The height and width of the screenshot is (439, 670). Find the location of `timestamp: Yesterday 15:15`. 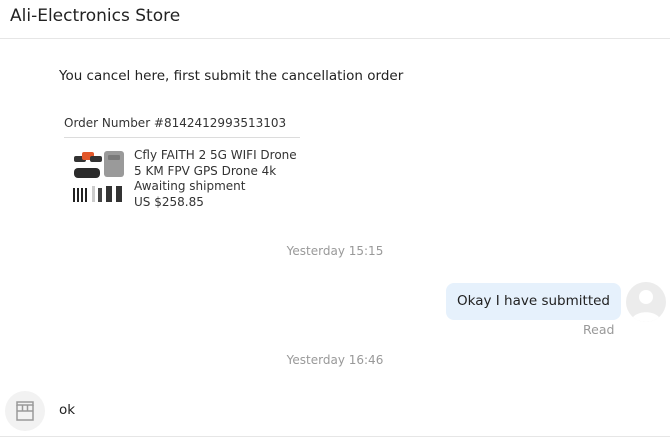

timestamp: Yesterday 15:15 is located at coordinates (335, 251).